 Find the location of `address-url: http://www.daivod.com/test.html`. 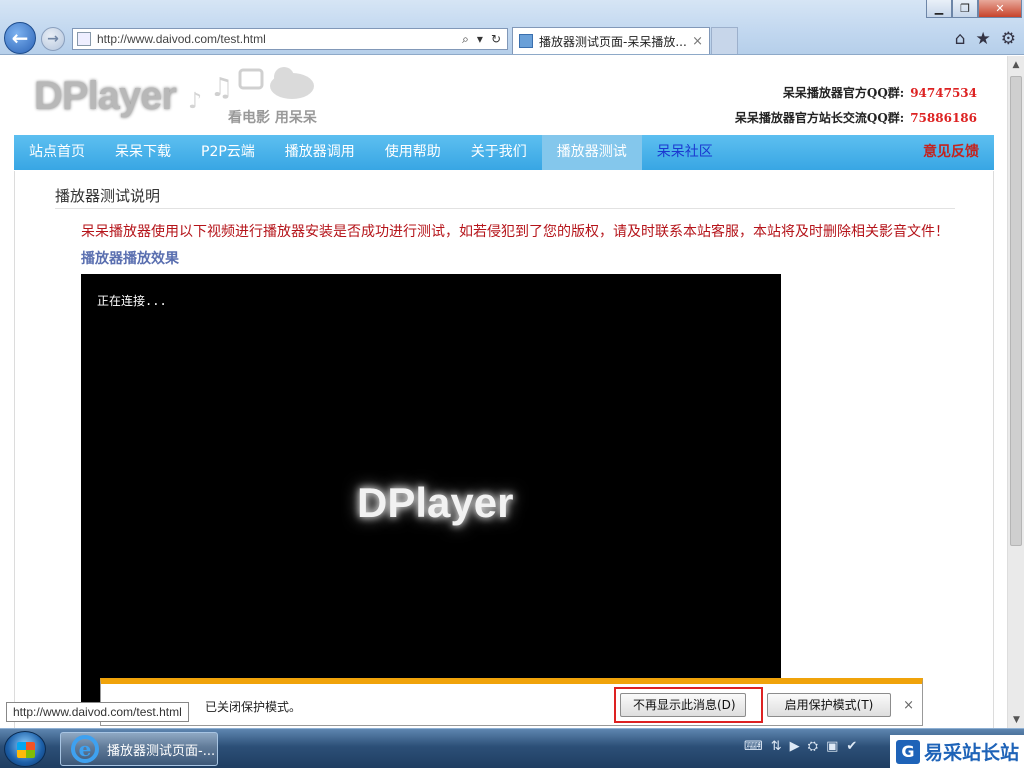

address-url: http://www.daivod.com/test.html is located at coordinates (279, 39).